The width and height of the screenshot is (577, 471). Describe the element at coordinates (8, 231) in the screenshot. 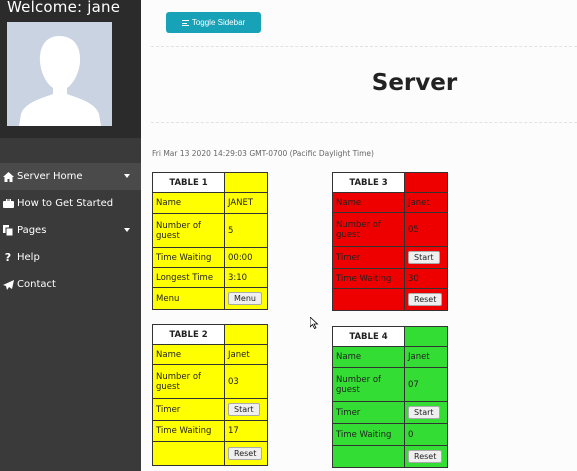

I see `copy-icon` at that location.